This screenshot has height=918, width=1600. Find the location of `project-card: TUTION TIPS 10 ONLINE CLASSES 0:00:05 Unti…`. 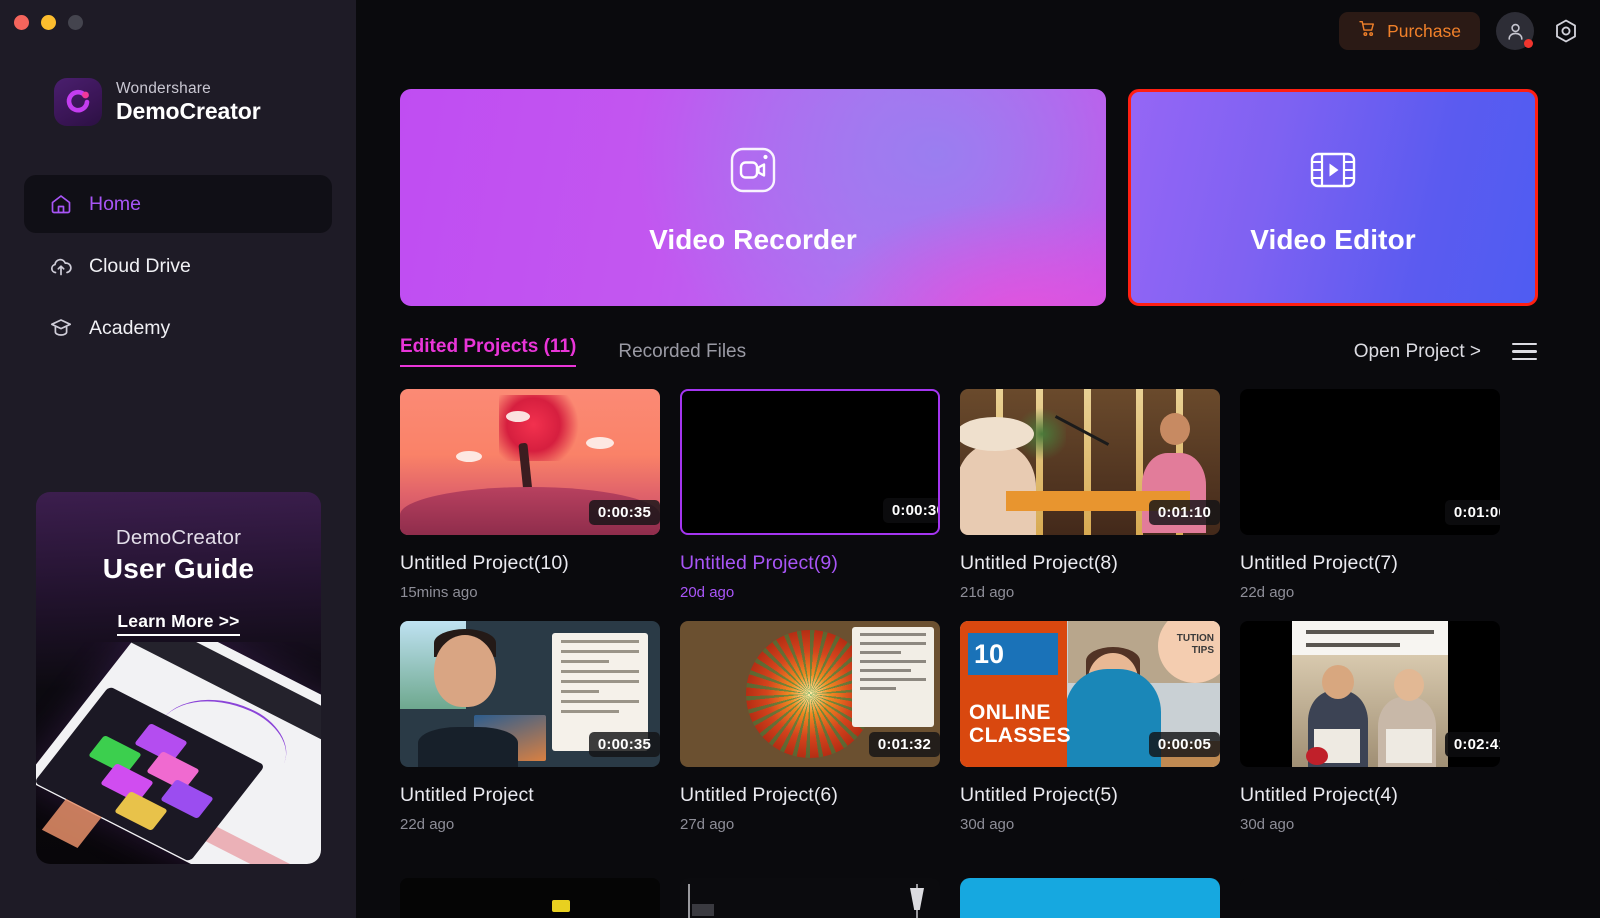

project-card: TUTION TIPS 10 ONLINE CLASSES 0:00:05 Unti… is located at coordinates (1100, 737).